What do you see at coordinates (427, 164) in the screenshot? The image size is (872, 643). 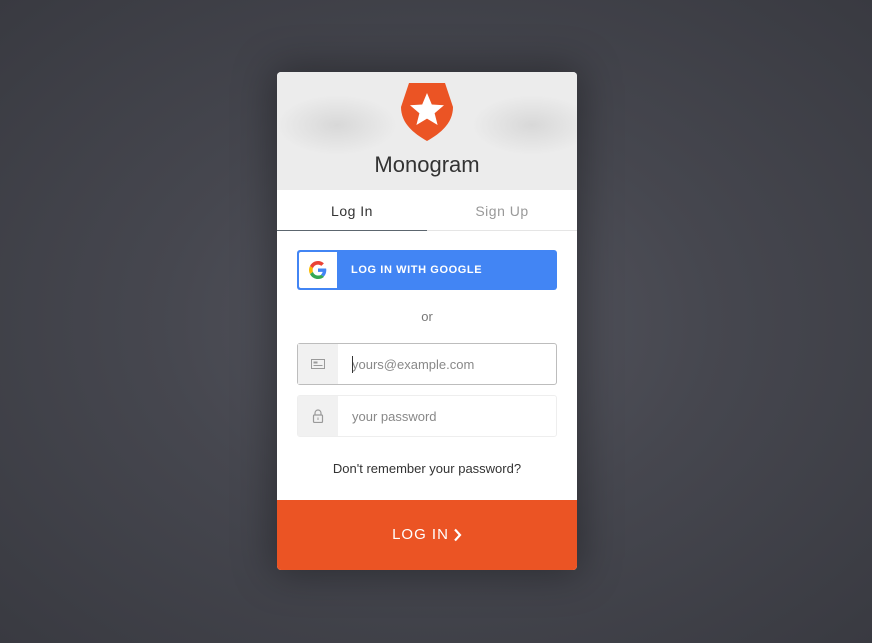 I see `app-title: Monogram` at bounding box center [427, 164].